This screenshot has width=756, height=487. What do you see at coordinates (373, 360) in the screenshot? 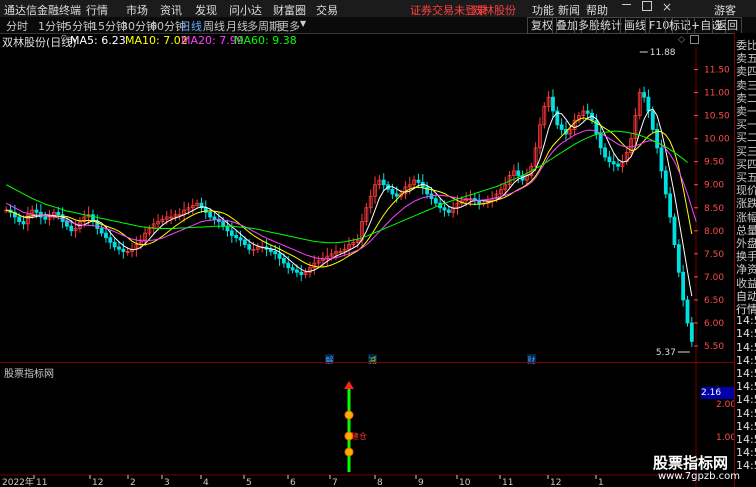
I see `event-tag-label: 减` at bounding box center [373, 360].